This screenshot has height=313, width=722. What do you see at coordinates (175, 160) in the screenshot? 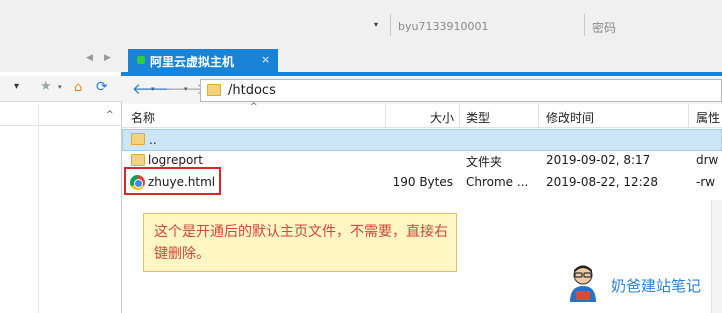
I see `file-name: logreport` at bounding box center [175, 160].